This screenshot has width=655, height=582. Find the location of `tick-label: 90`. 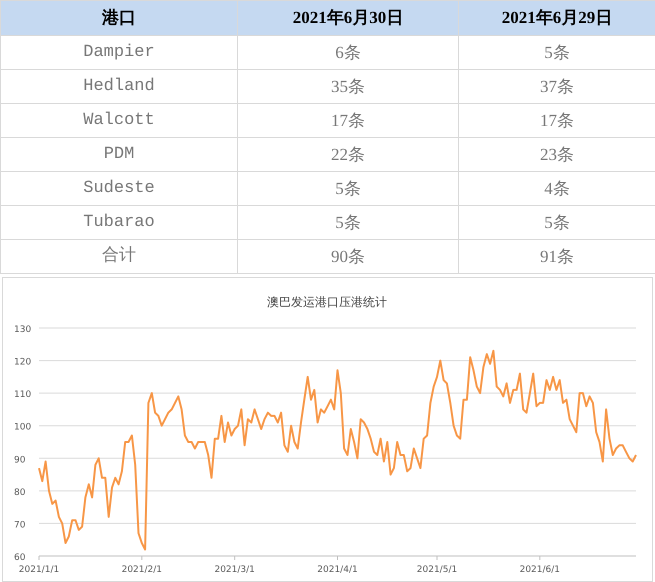

tick-label: 90 is located at coordinates (20, 460).